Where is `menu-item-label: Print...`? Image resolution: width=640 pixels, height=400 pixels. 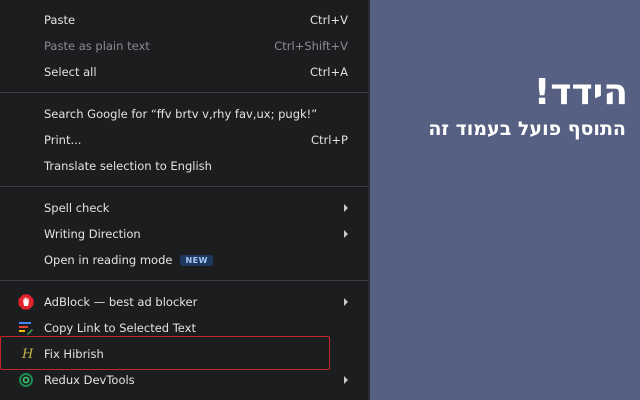
menu-item-label: Print... is located at coordinates (63, 140).